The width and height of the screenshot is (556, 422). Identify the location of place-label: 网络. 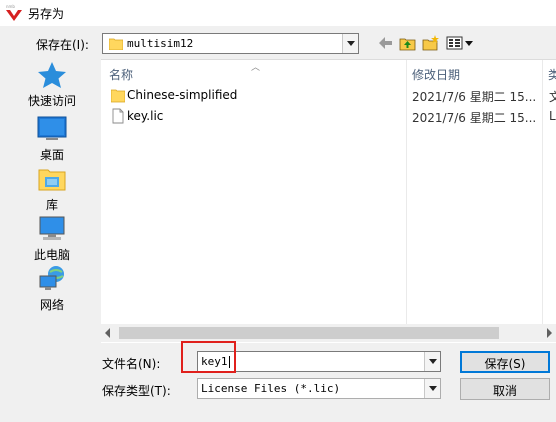
(51, 305).